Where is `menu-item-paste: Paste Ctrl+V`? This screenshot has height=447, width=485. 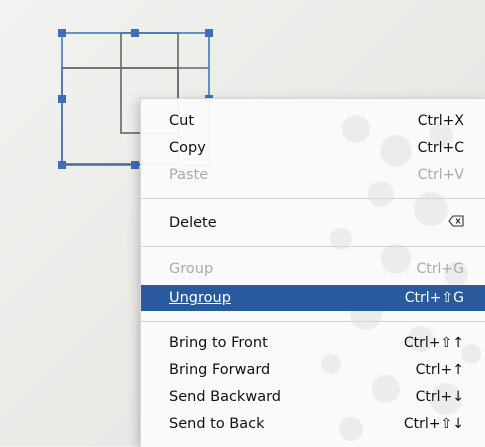
menu-item-paste: Paste Ctrl+V is located at coordinates (313, 175).